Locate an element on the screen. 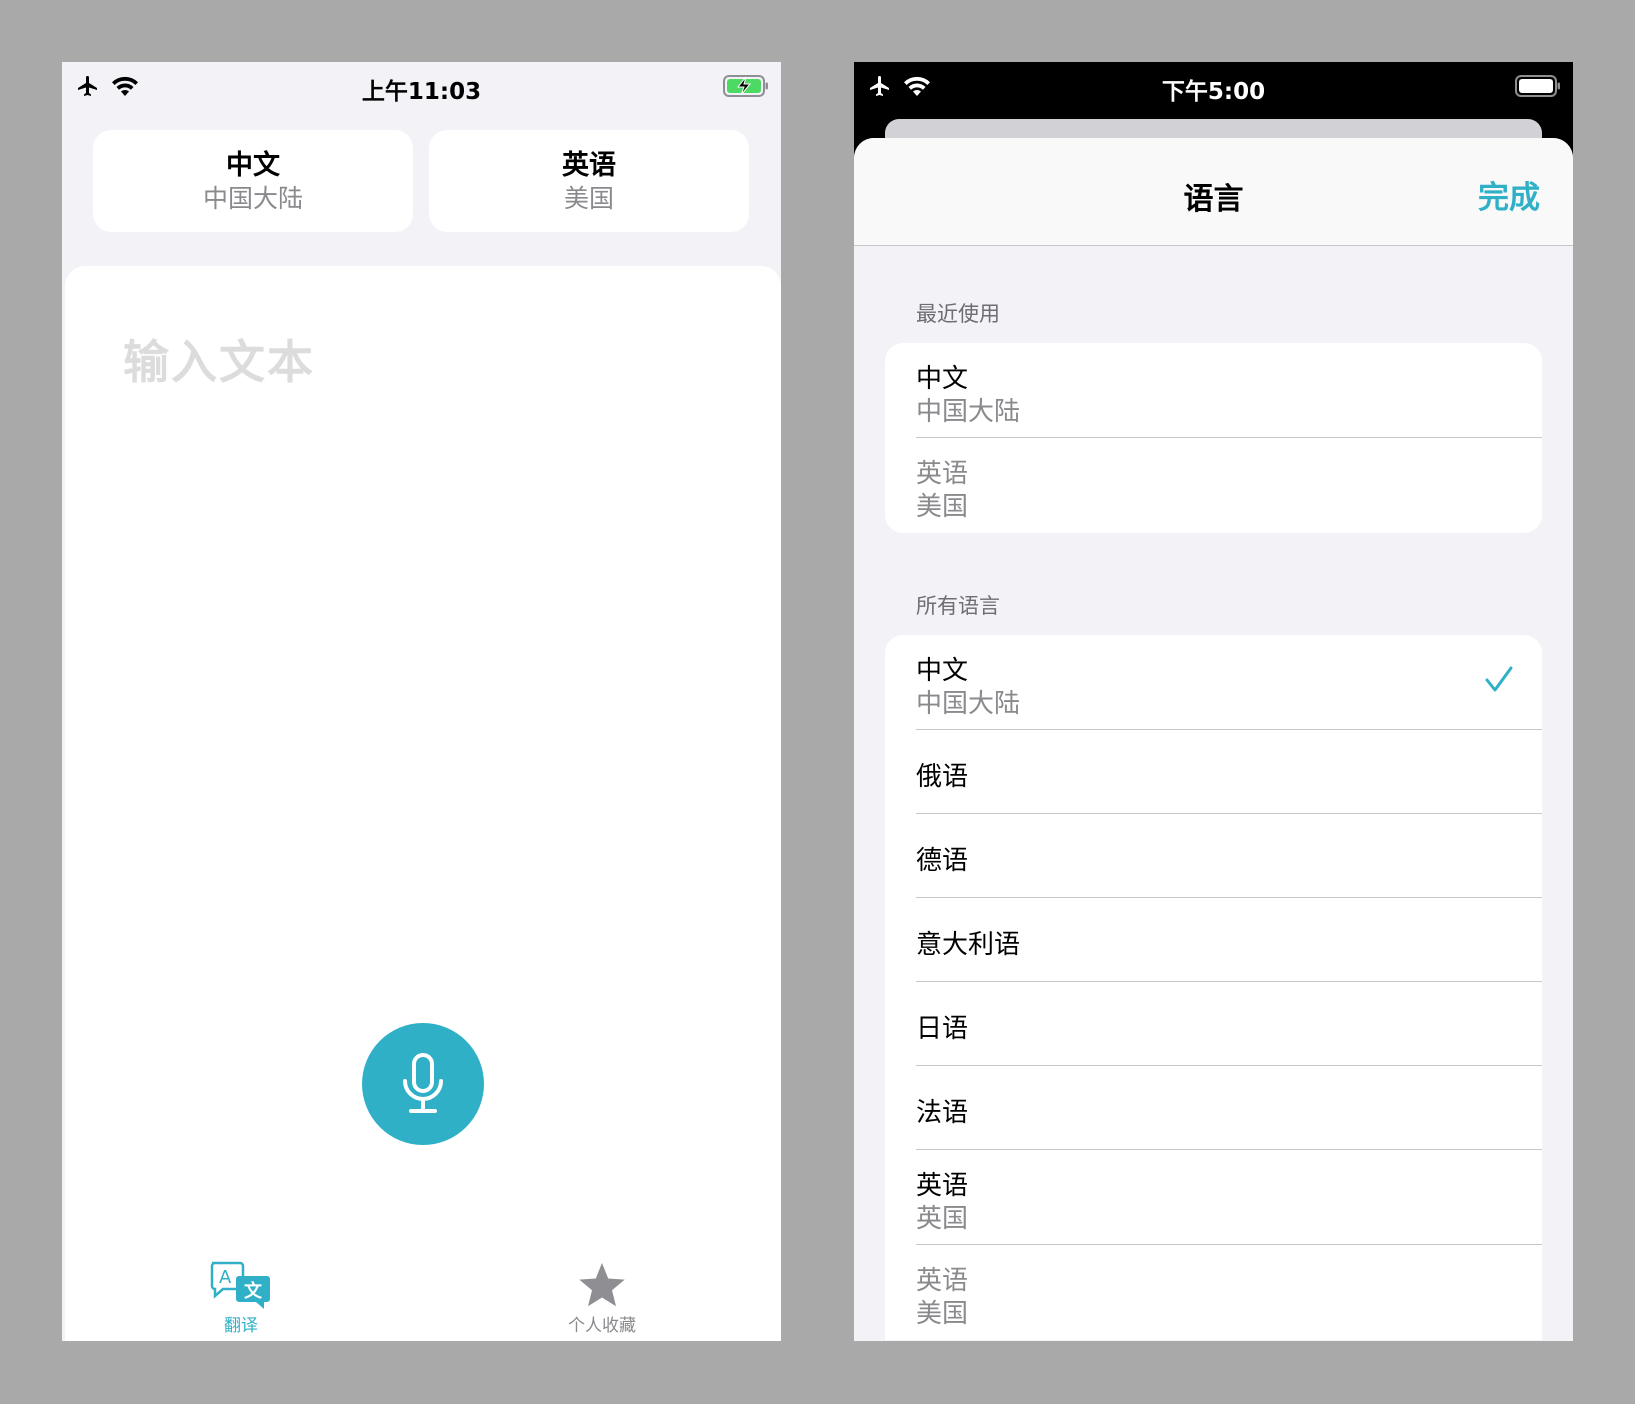 The height and width of the screenshot is (1404, 1635). language-row: 法语 is located at coordinates (1213, 1108).